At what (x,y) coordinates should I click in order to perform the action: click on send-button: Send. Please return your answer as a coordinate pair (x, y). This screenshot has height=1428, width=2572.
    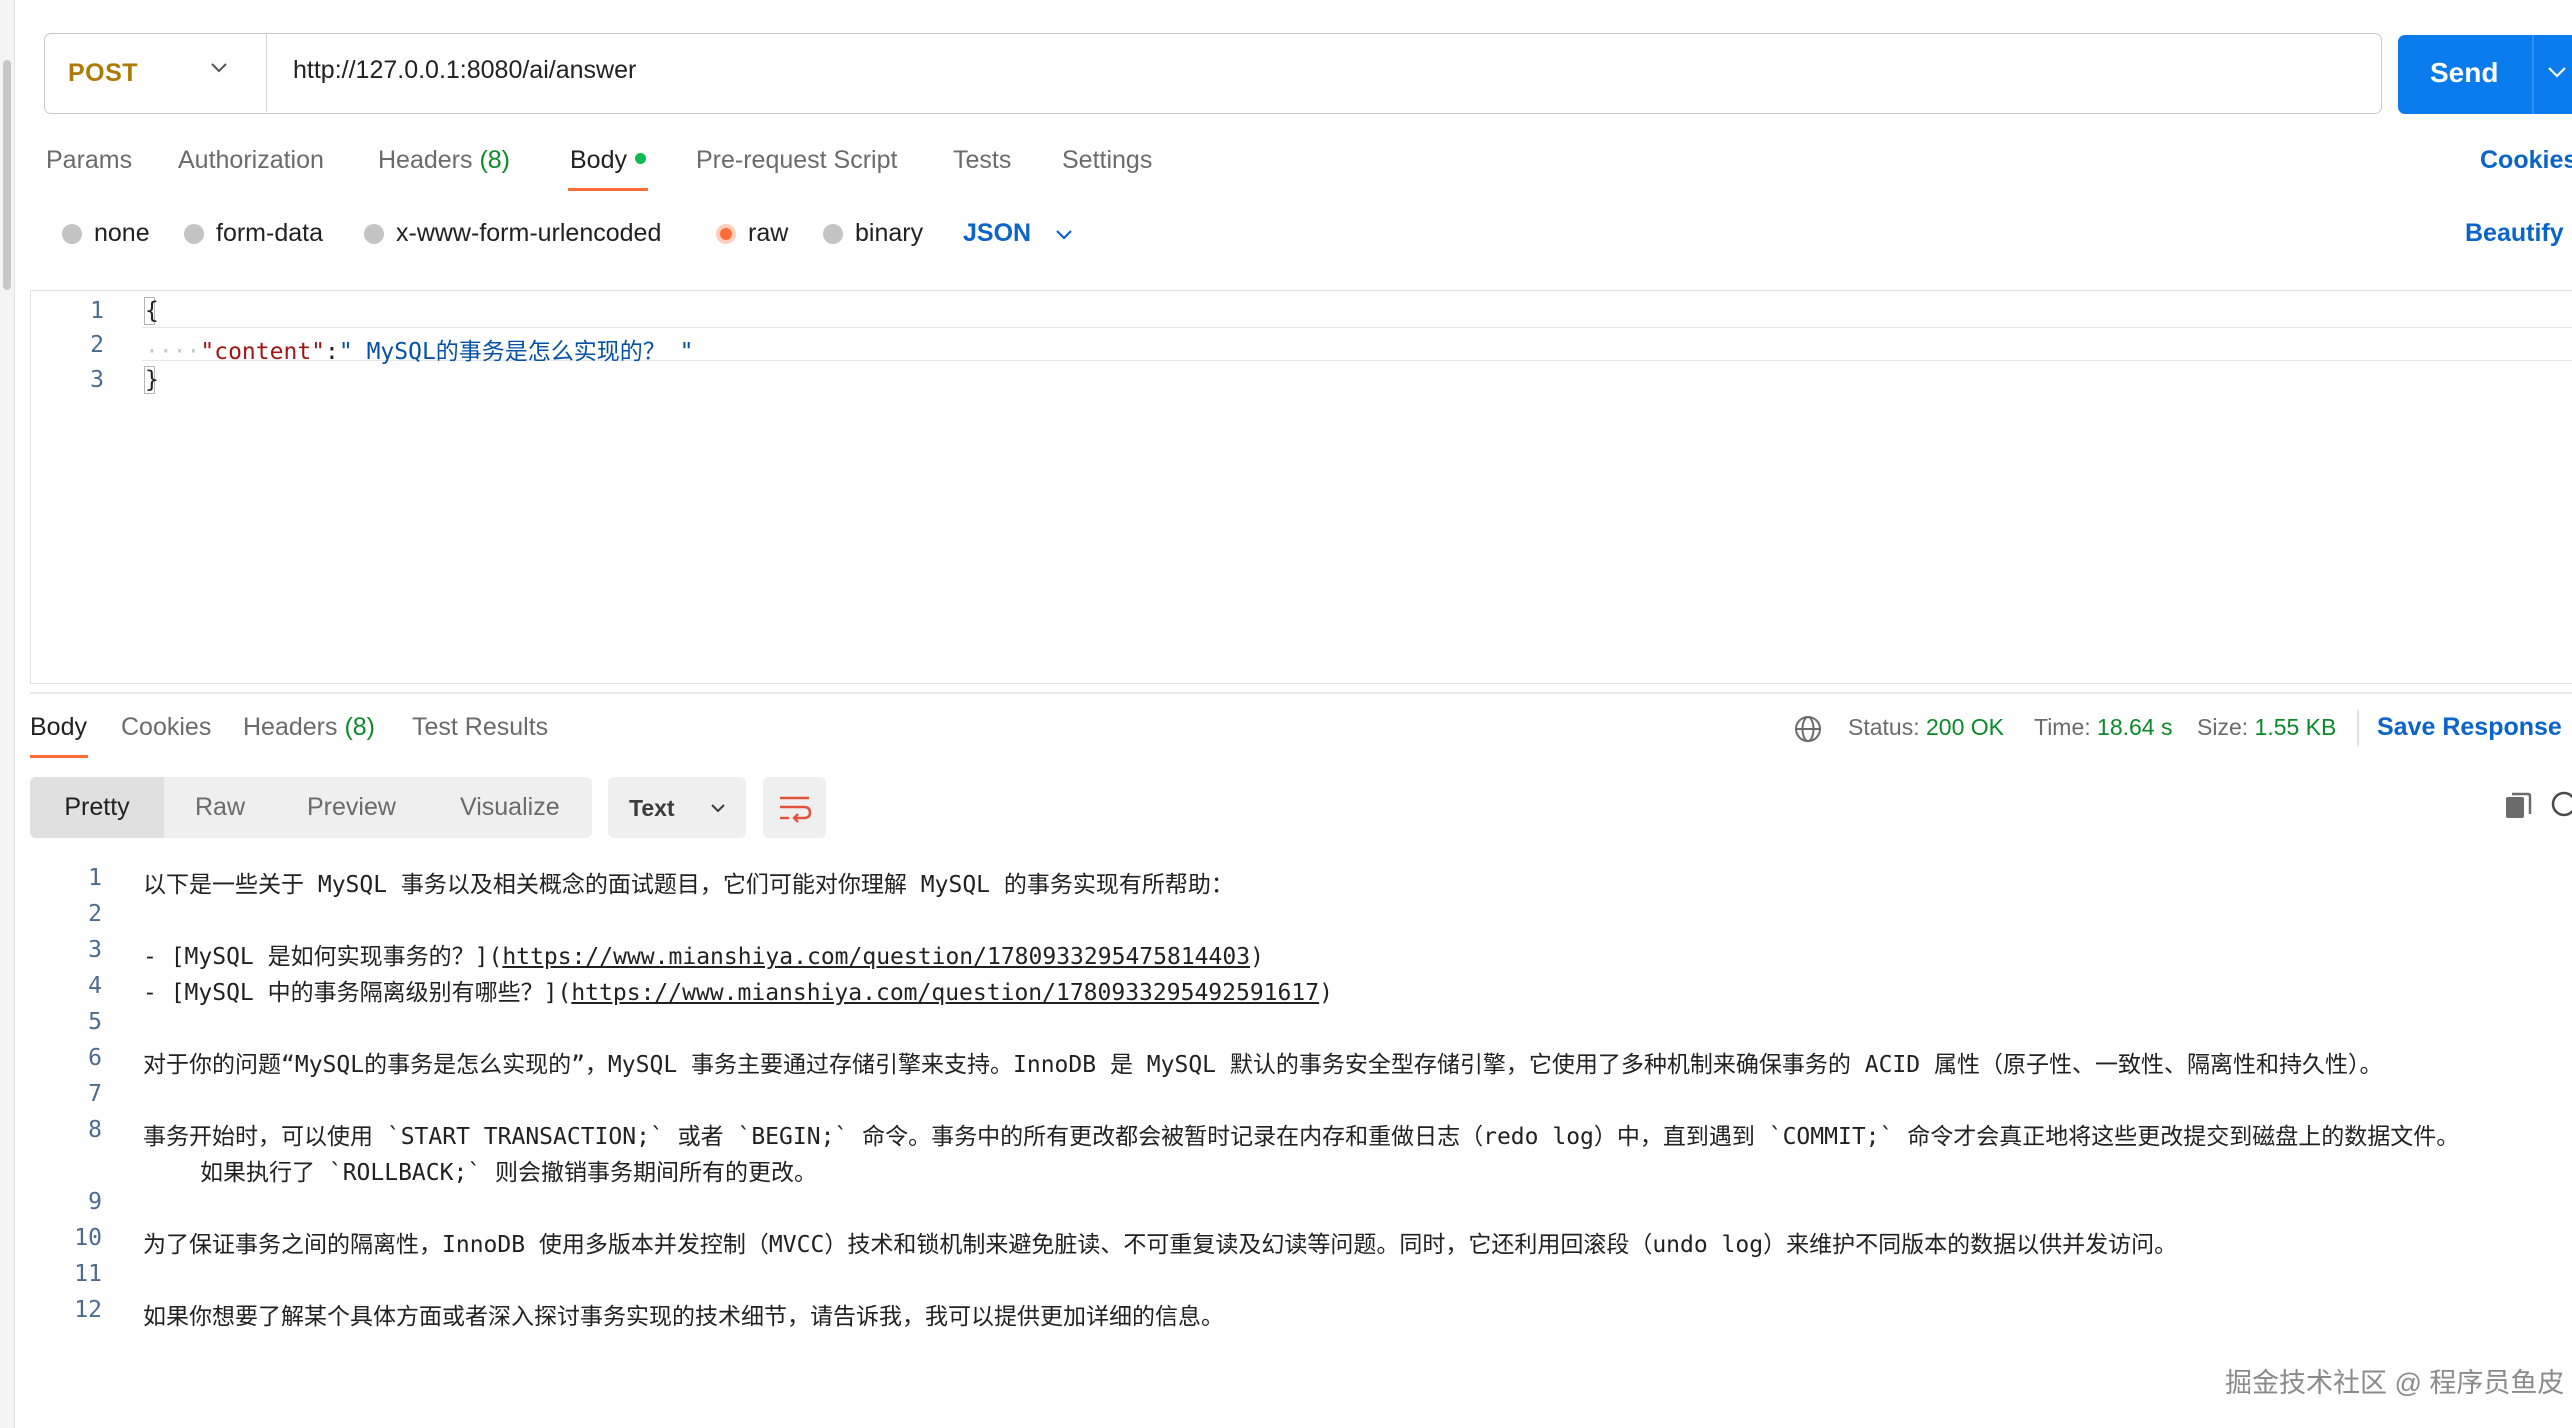
    Looking at the image, I should click on (2485, 74).